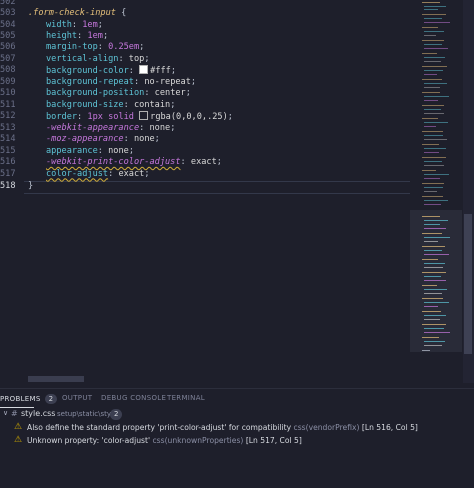  What do you see at coordinates (51, 399) in the screenshot?
I see `problem-count-badge: 2` at bounding box center [51, 399].